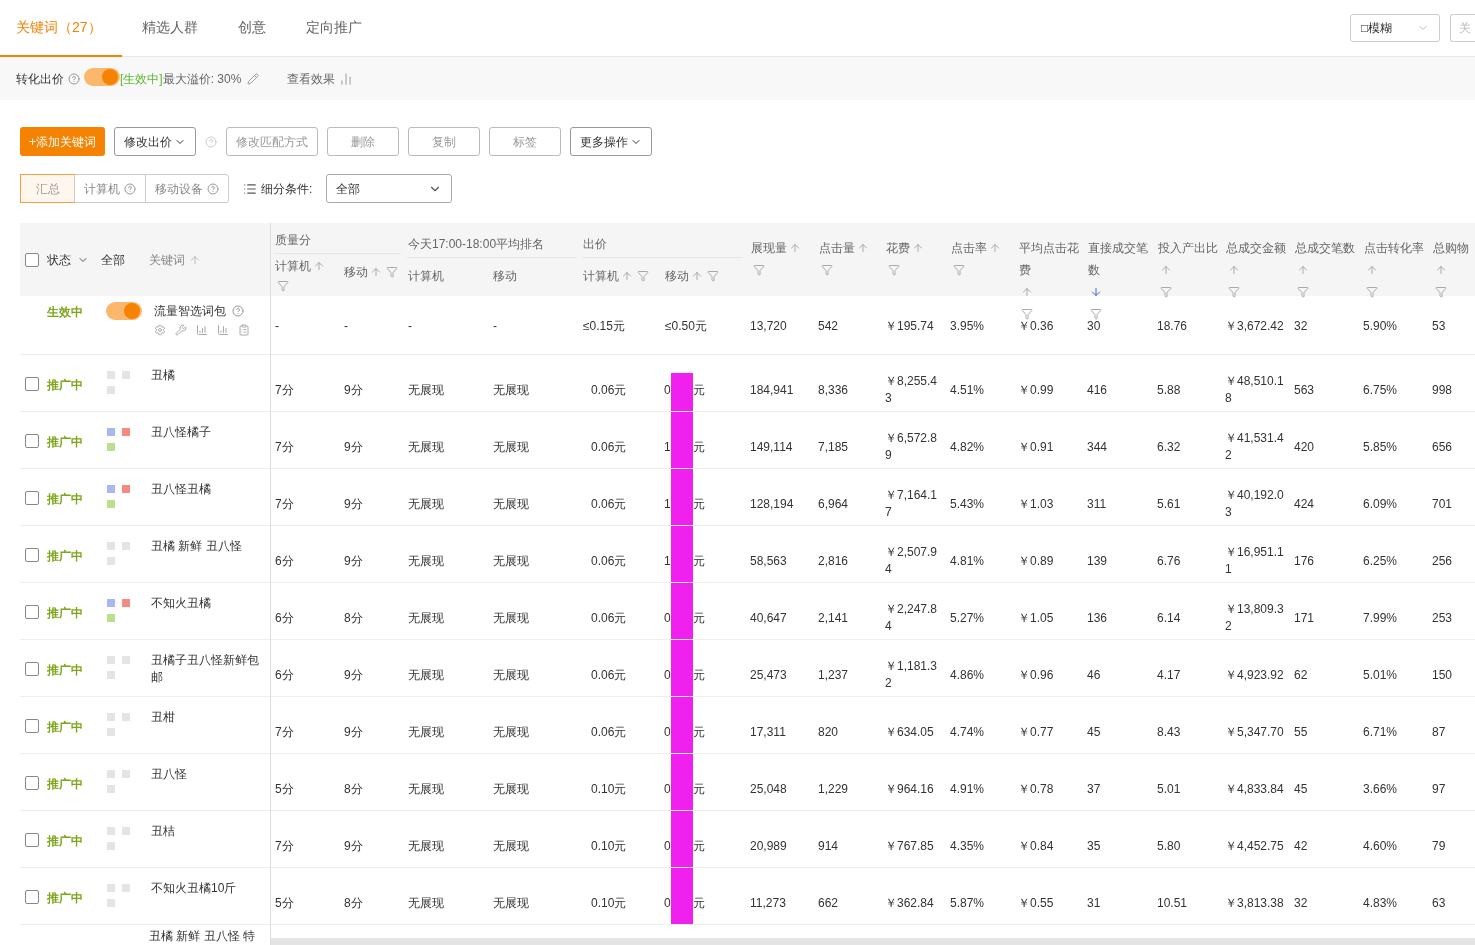 Image resolution: width=1475 pixels, height=945 pixels. Describe the element at coordinates (59, 259) in the screenshot. I see `status-header: 状态` at that location.